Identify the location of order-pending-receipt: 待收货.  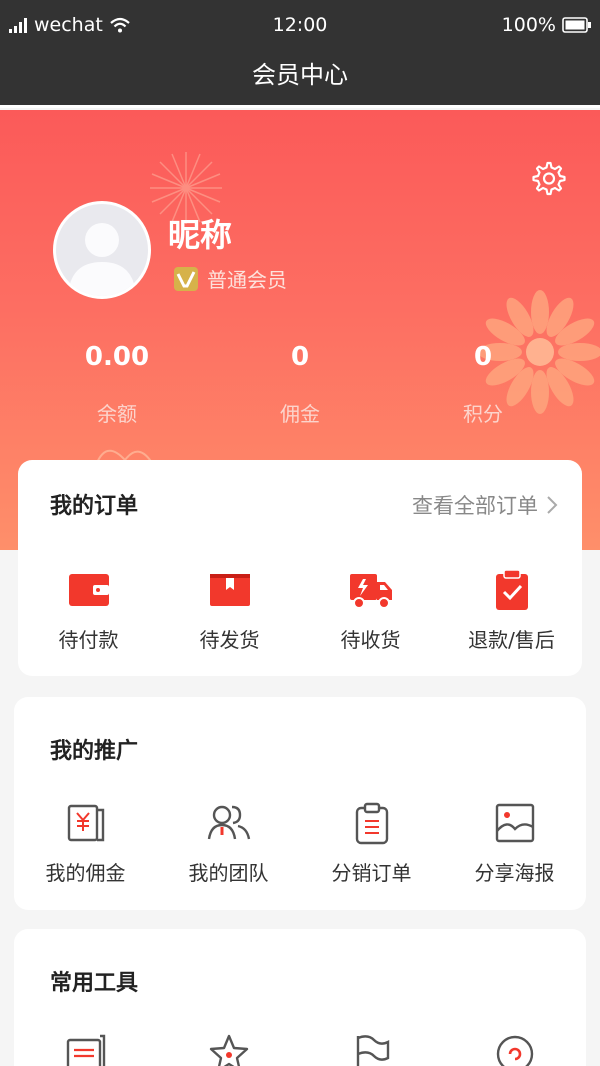
(370, 610).